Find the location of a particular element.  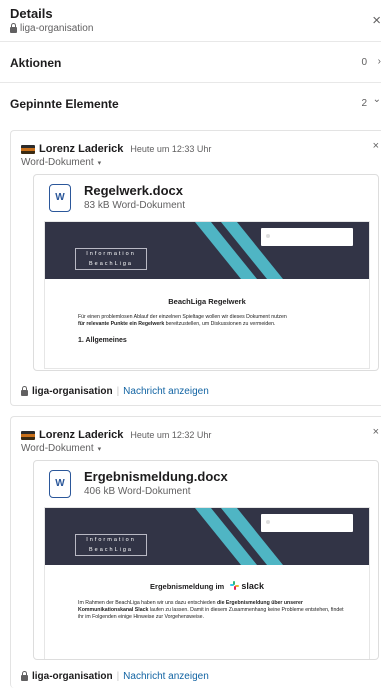

pinned-count: 2 is located at coordinates (364, 103).